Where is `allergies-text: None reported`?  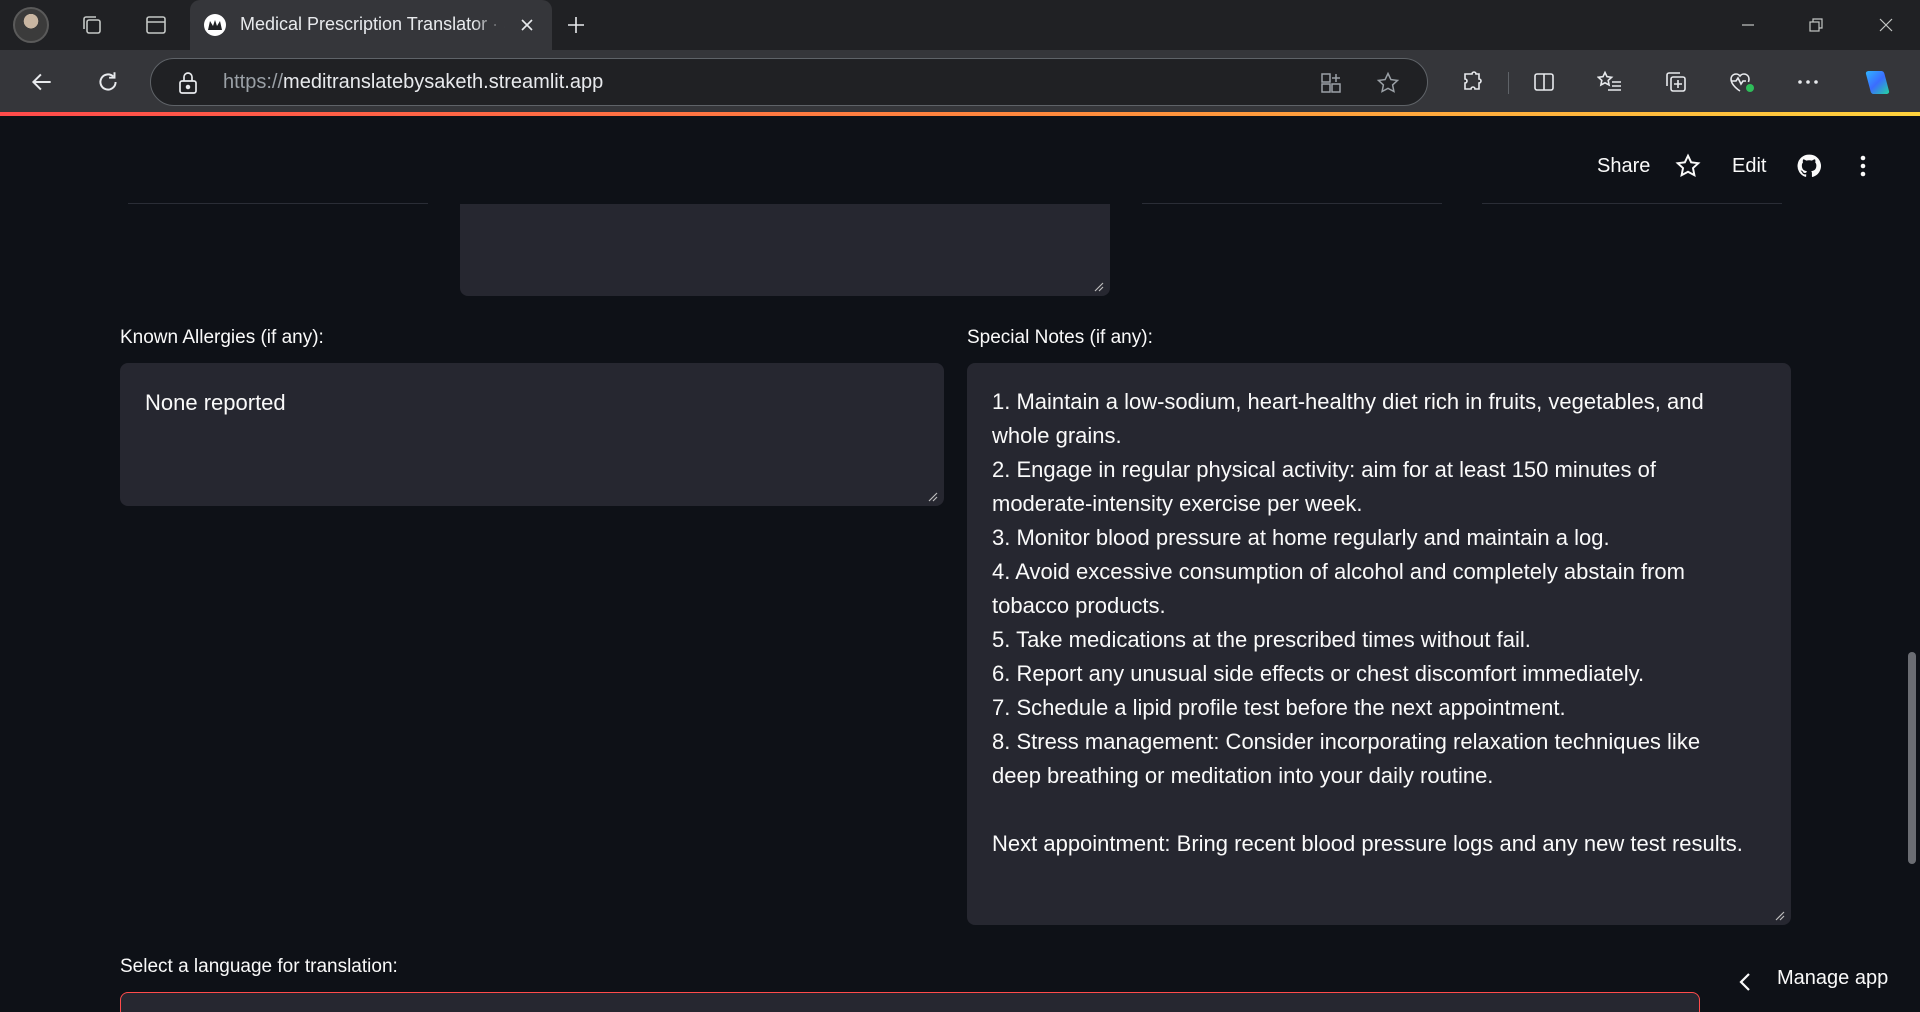
allergies-text: None reported is located at coordinates (215, 402).